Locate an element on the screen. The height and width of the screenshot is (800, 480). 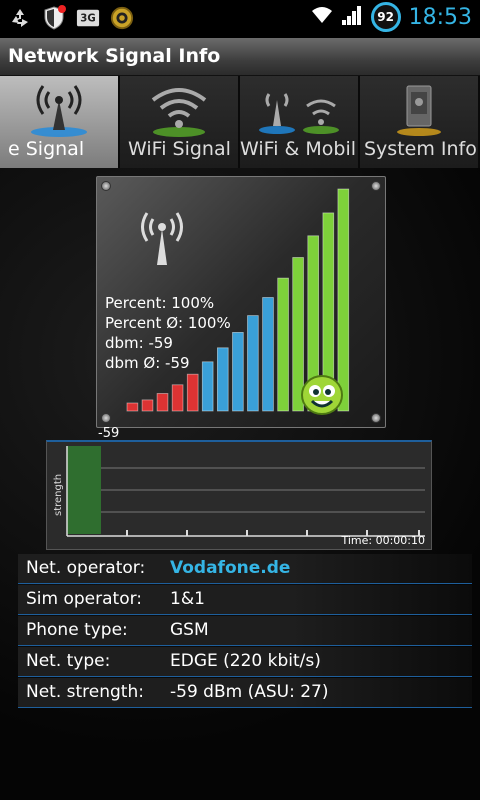
wifi-mobile-icon is located at coordinates (299, 109).